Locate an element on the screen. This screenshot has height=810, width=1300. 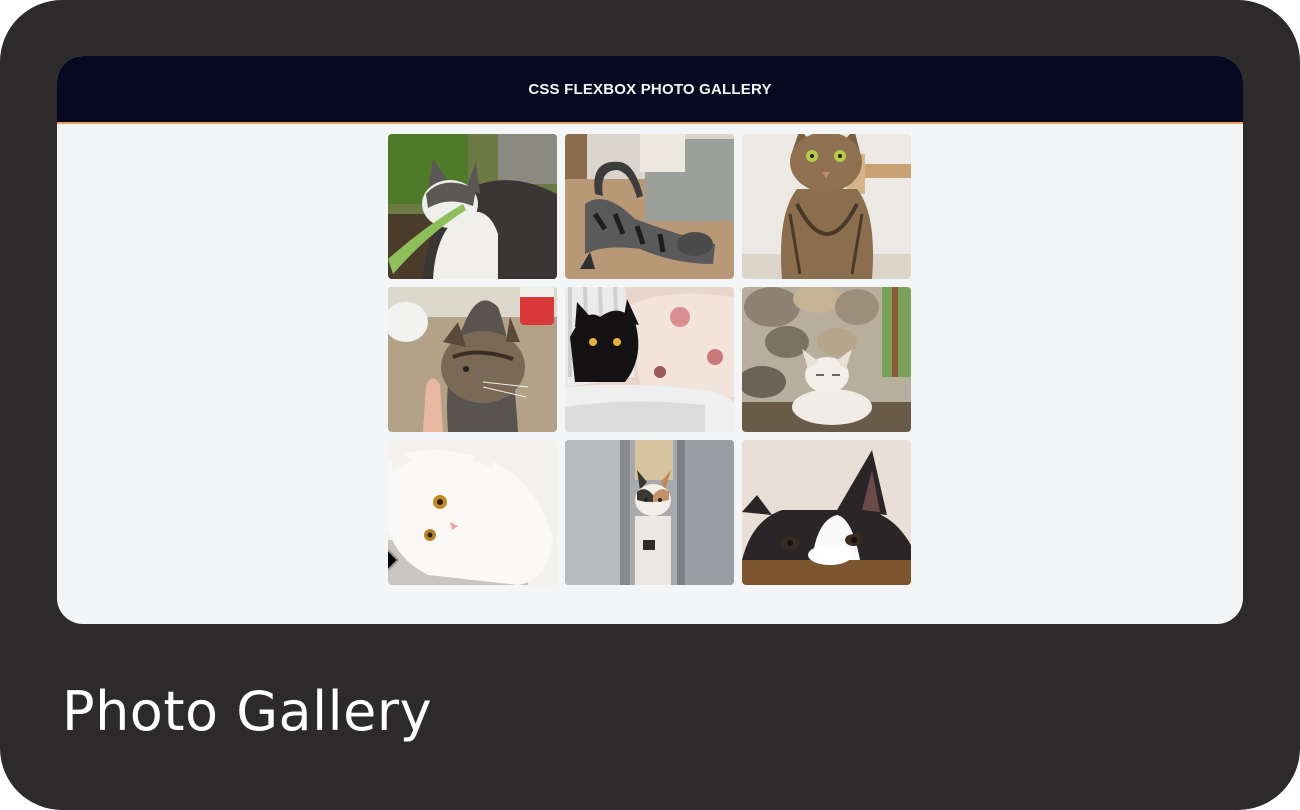
page-title: CSS FLEXBOX PHOTO GALLERY is located at coordinates (650, 89).